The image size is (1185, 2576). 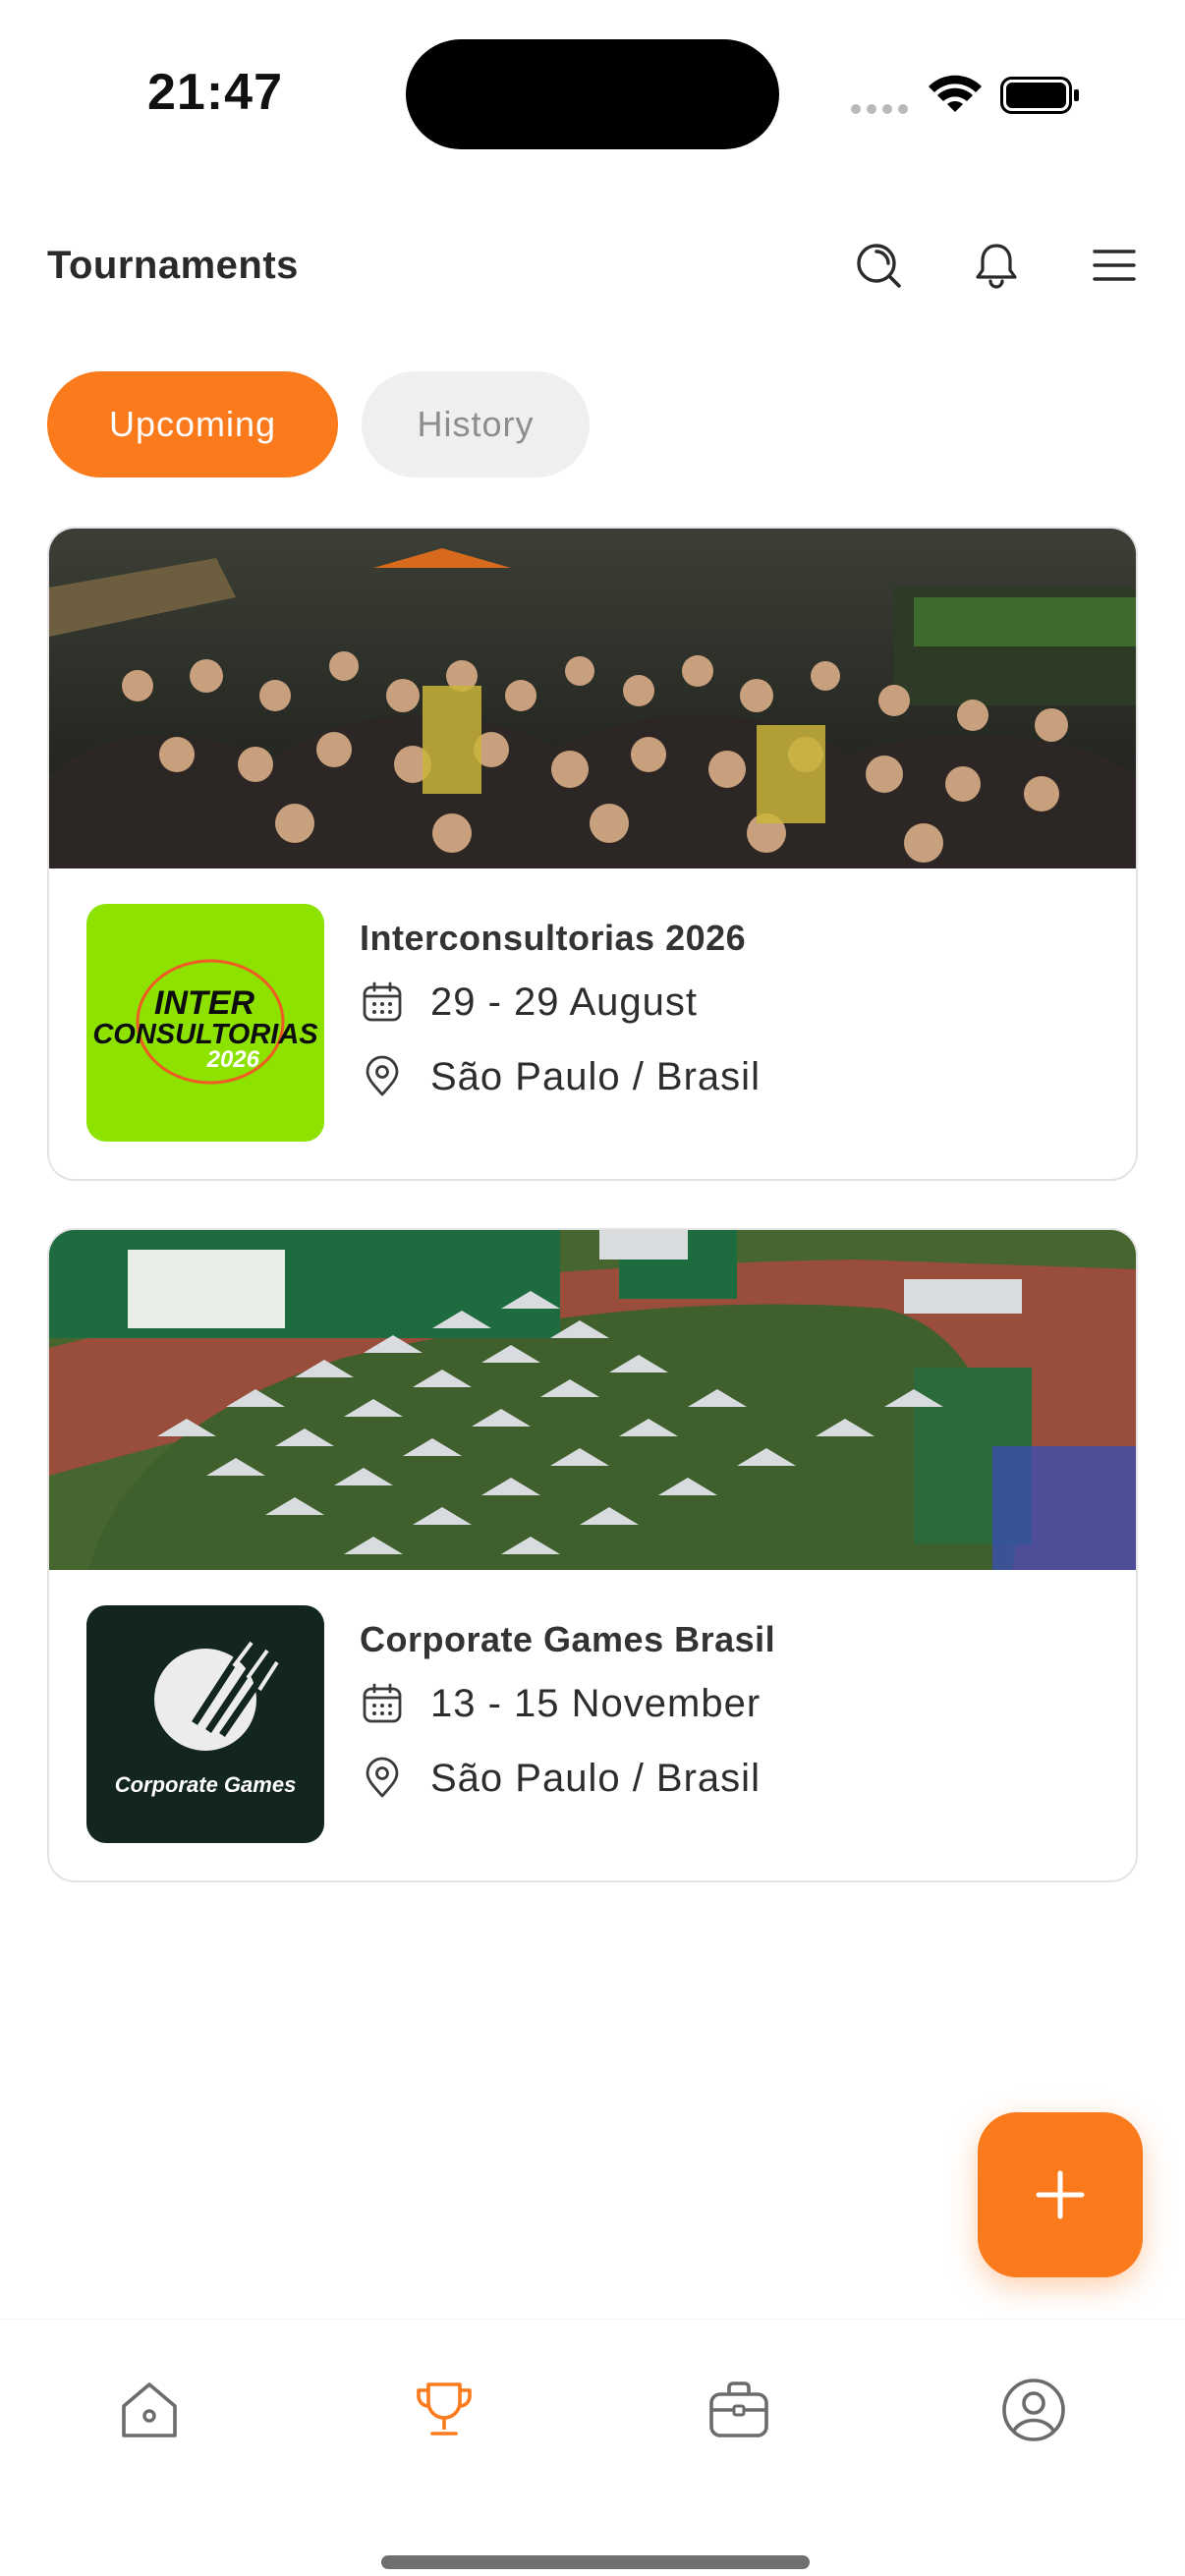 What do you see at coordinates (233, 1059) in the screenshot?
I see `svg-text: 2026` at bounding box center [233, 1059].